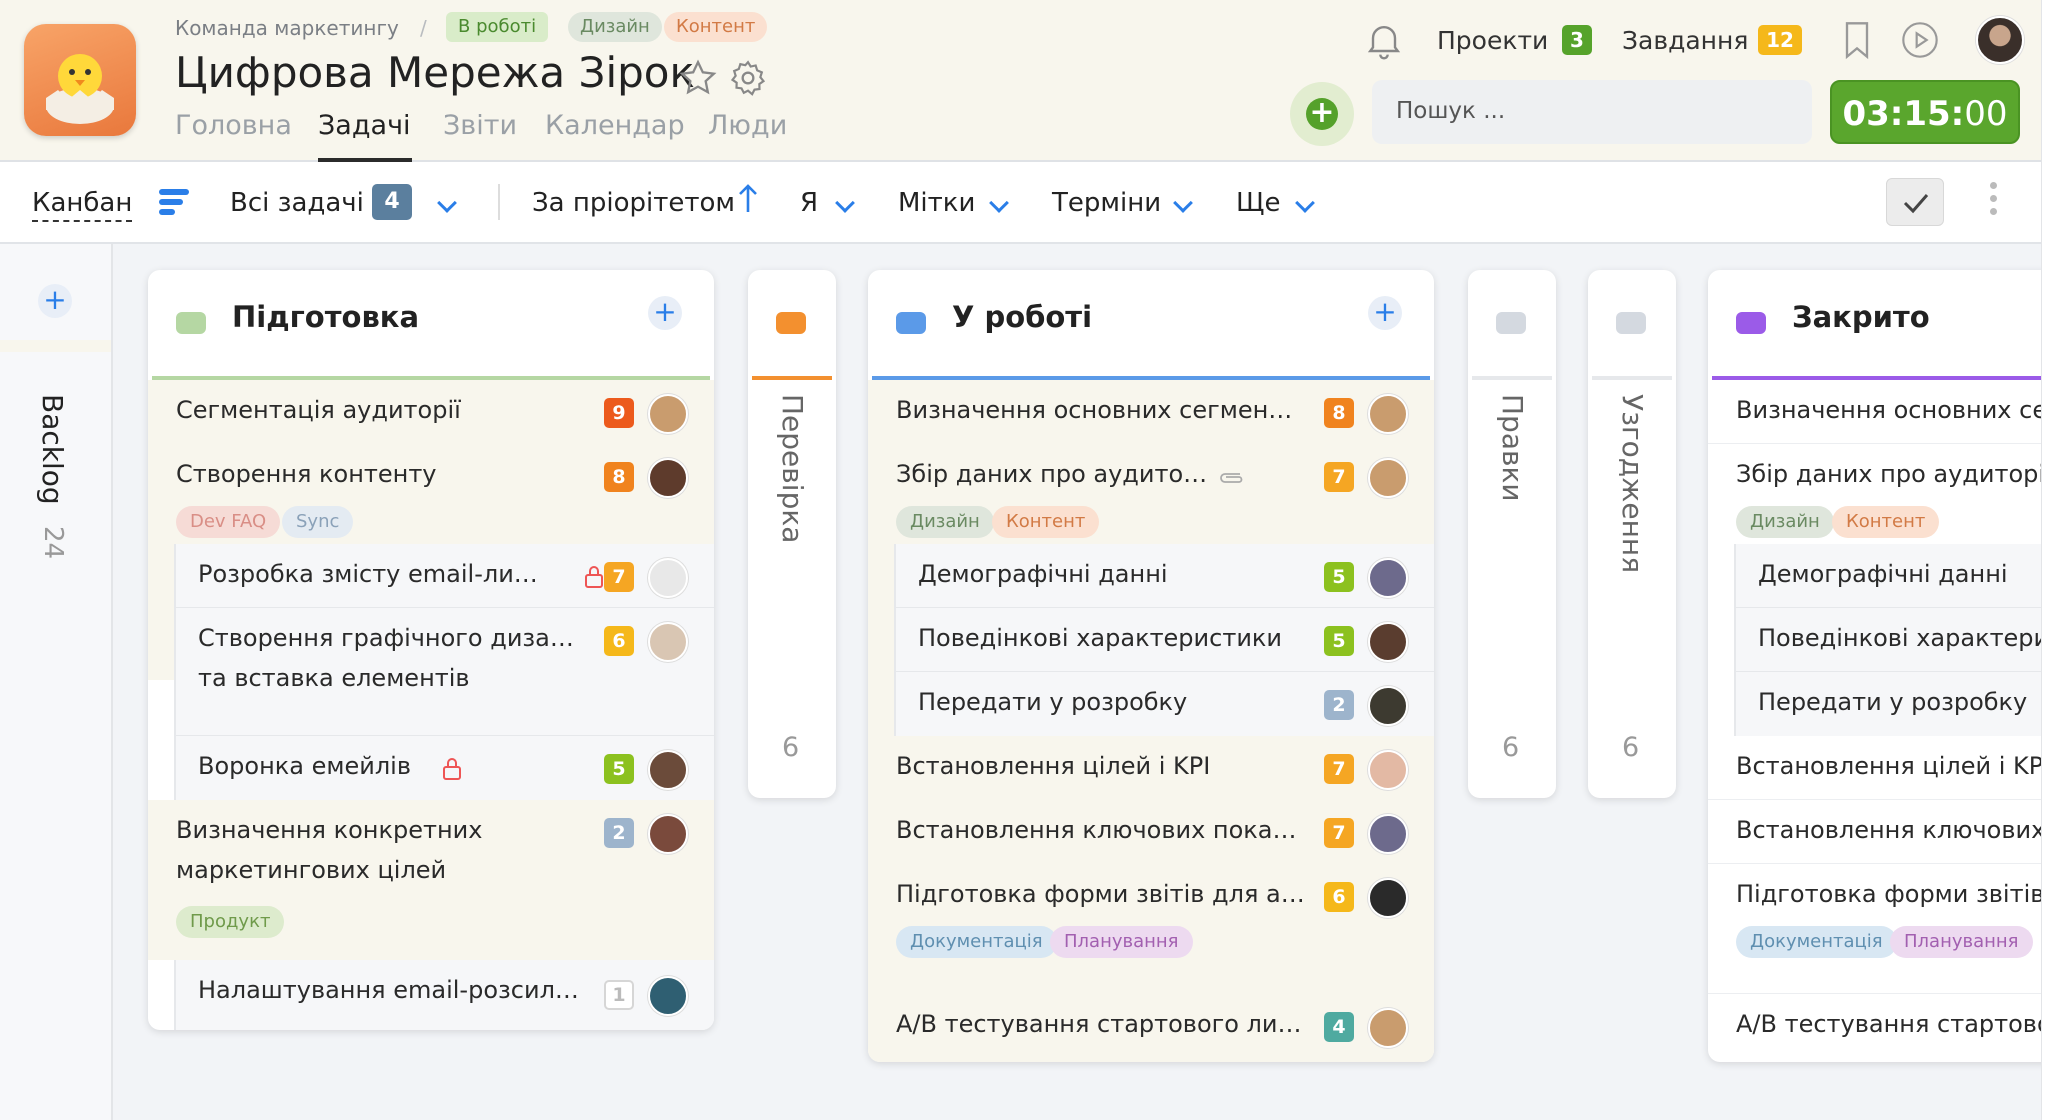 This screenshot has height=1120, width=2048. What do you see at coordinates (1151, 412) in the screenshot?
I see `task-row: Визначення основних сегментів... 8` at bounding box center [1151, 412].